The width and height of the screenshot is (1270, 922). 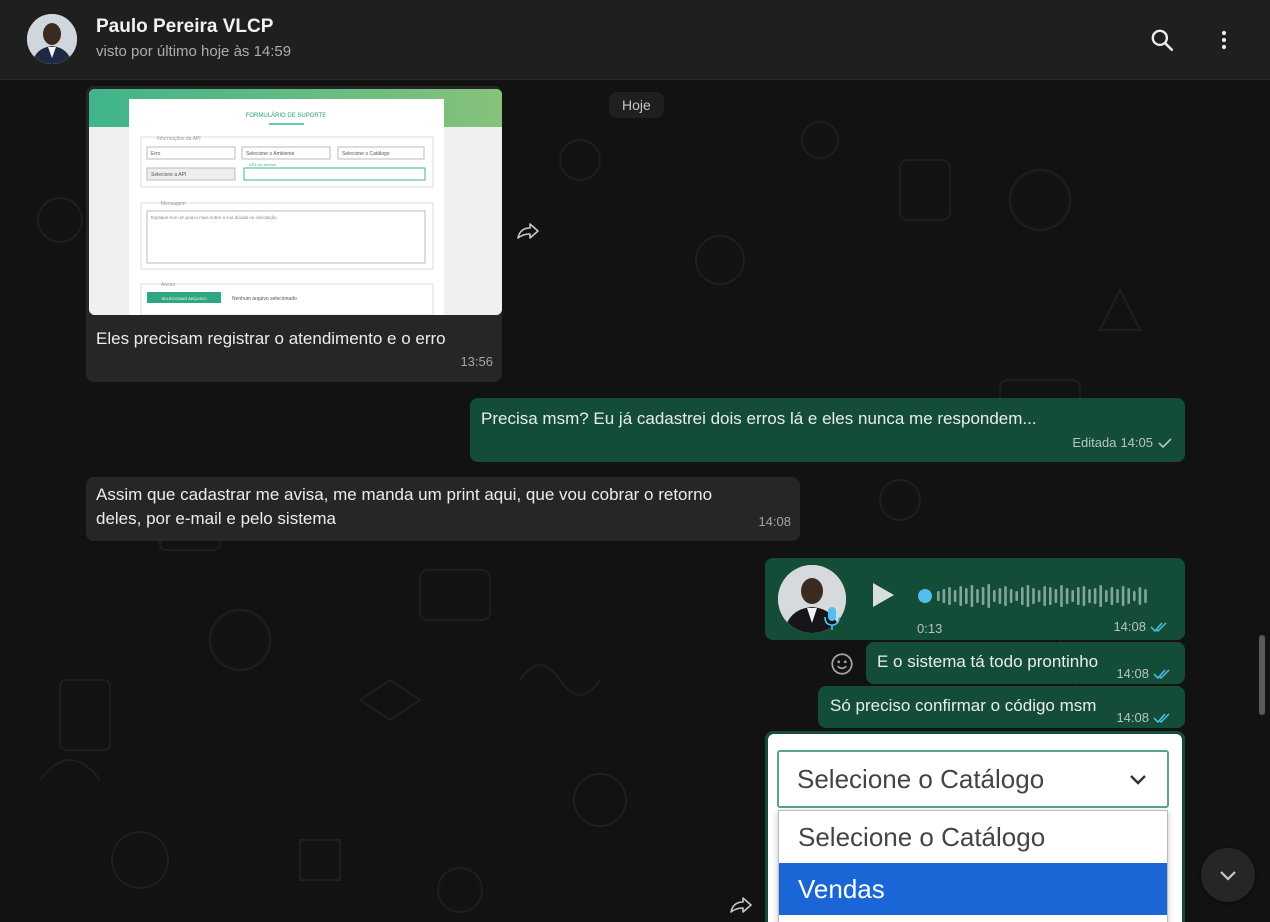 I want to click on contact-name: Paulo Pereira VLCP, so click(x=184, y=27).